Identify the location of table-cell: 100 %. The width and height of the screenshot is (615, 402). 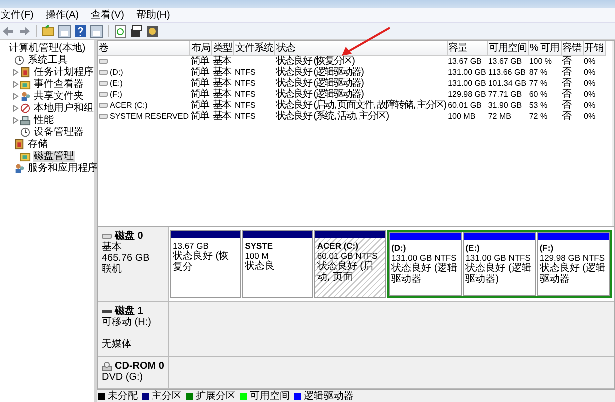
(540, 61).